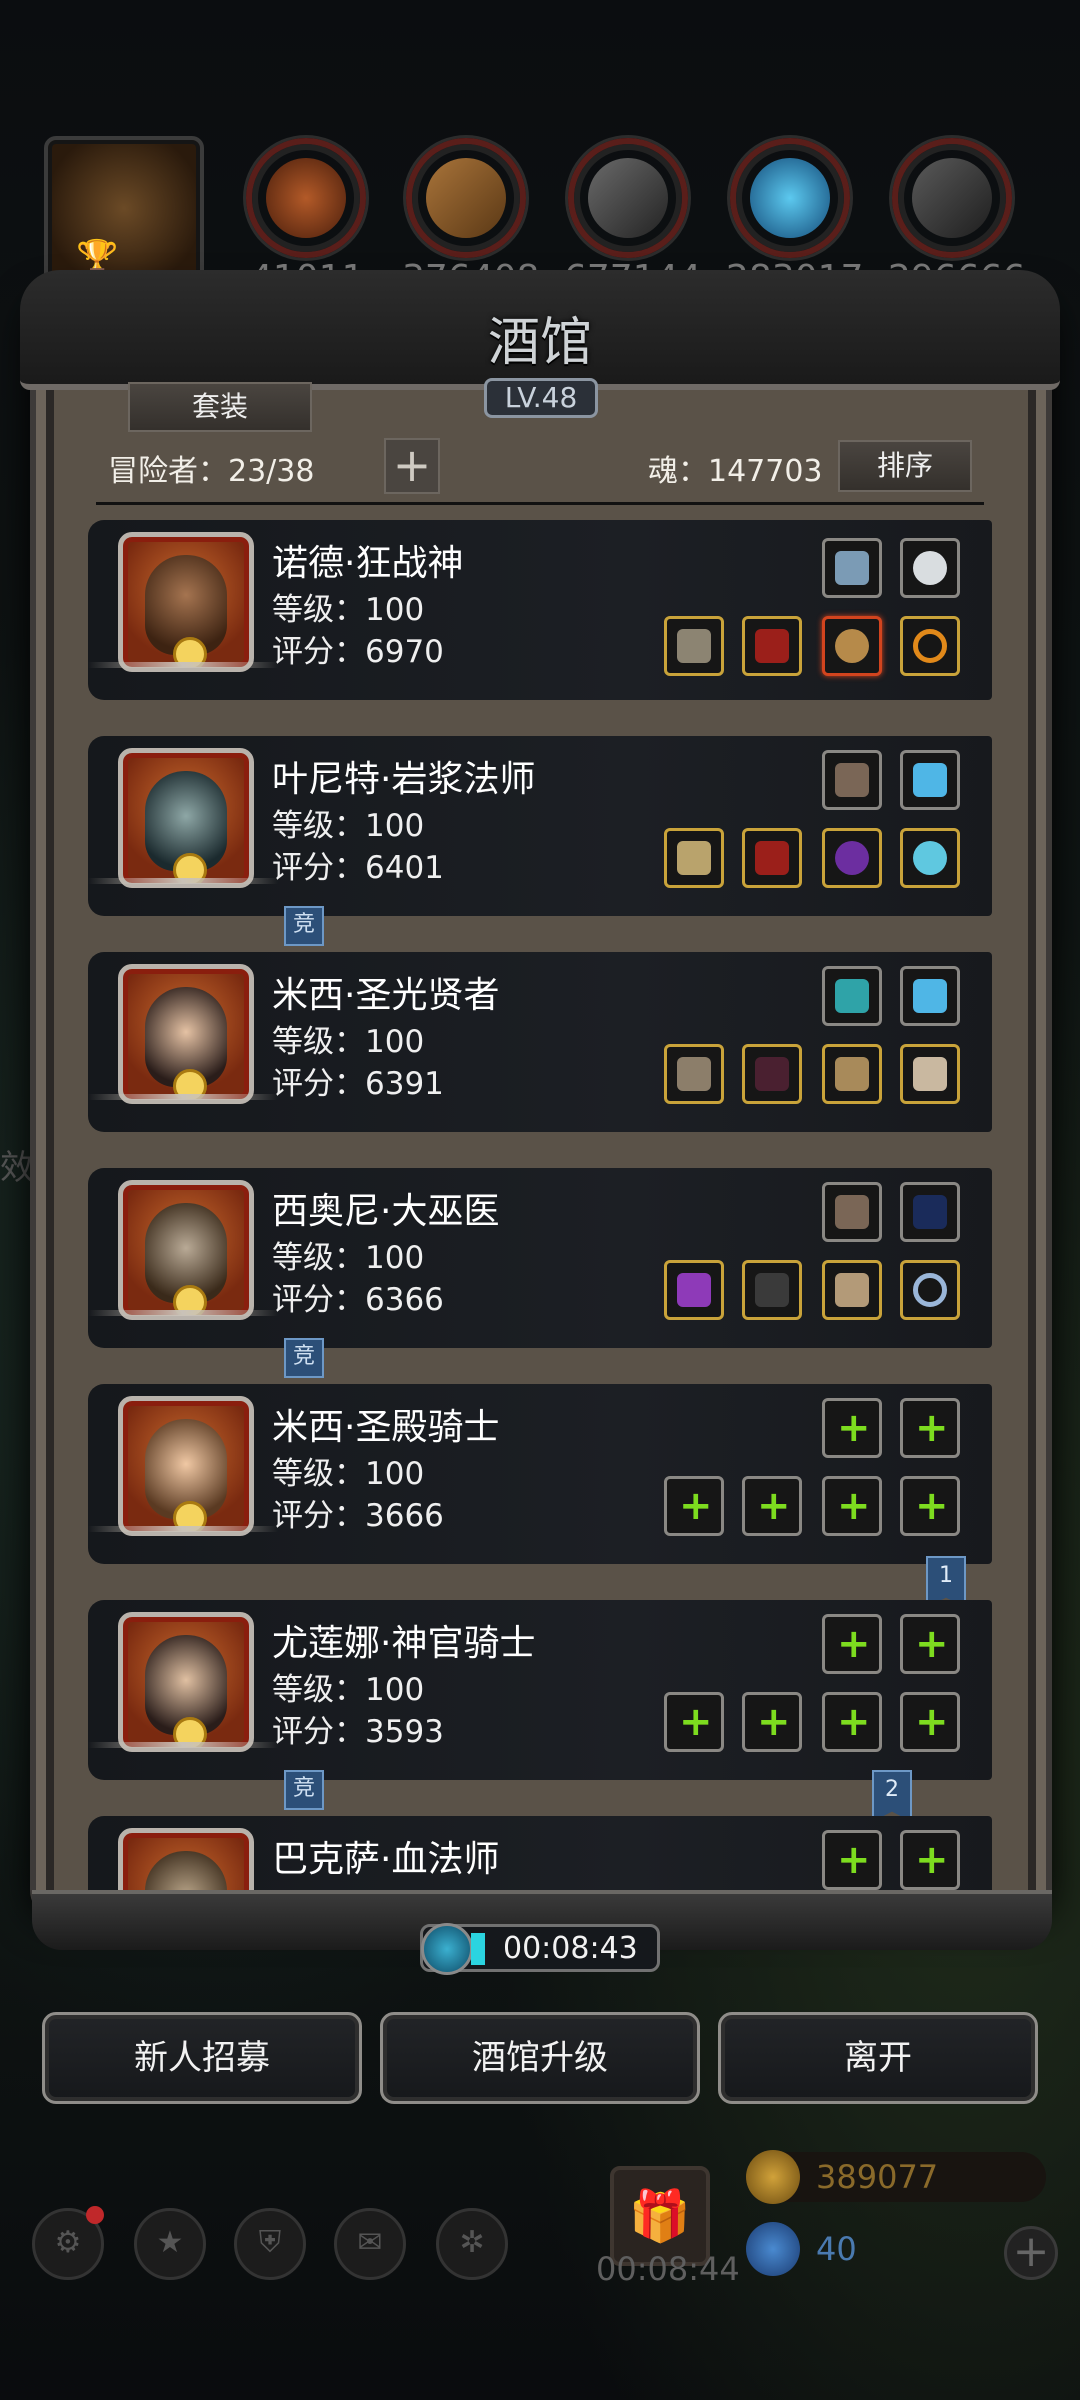  What do you see at coordinates (95, 2215) in the screenshot?
I see `notification-dot` at bounding box center [95, 2215].